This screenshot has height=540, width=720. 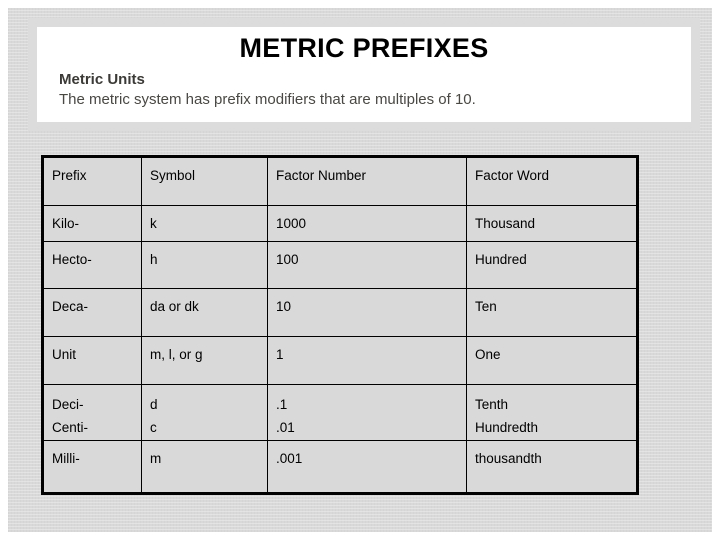 I want to click on table-row: Hecto- h 100 Hundred, so click(x=340, y=265).